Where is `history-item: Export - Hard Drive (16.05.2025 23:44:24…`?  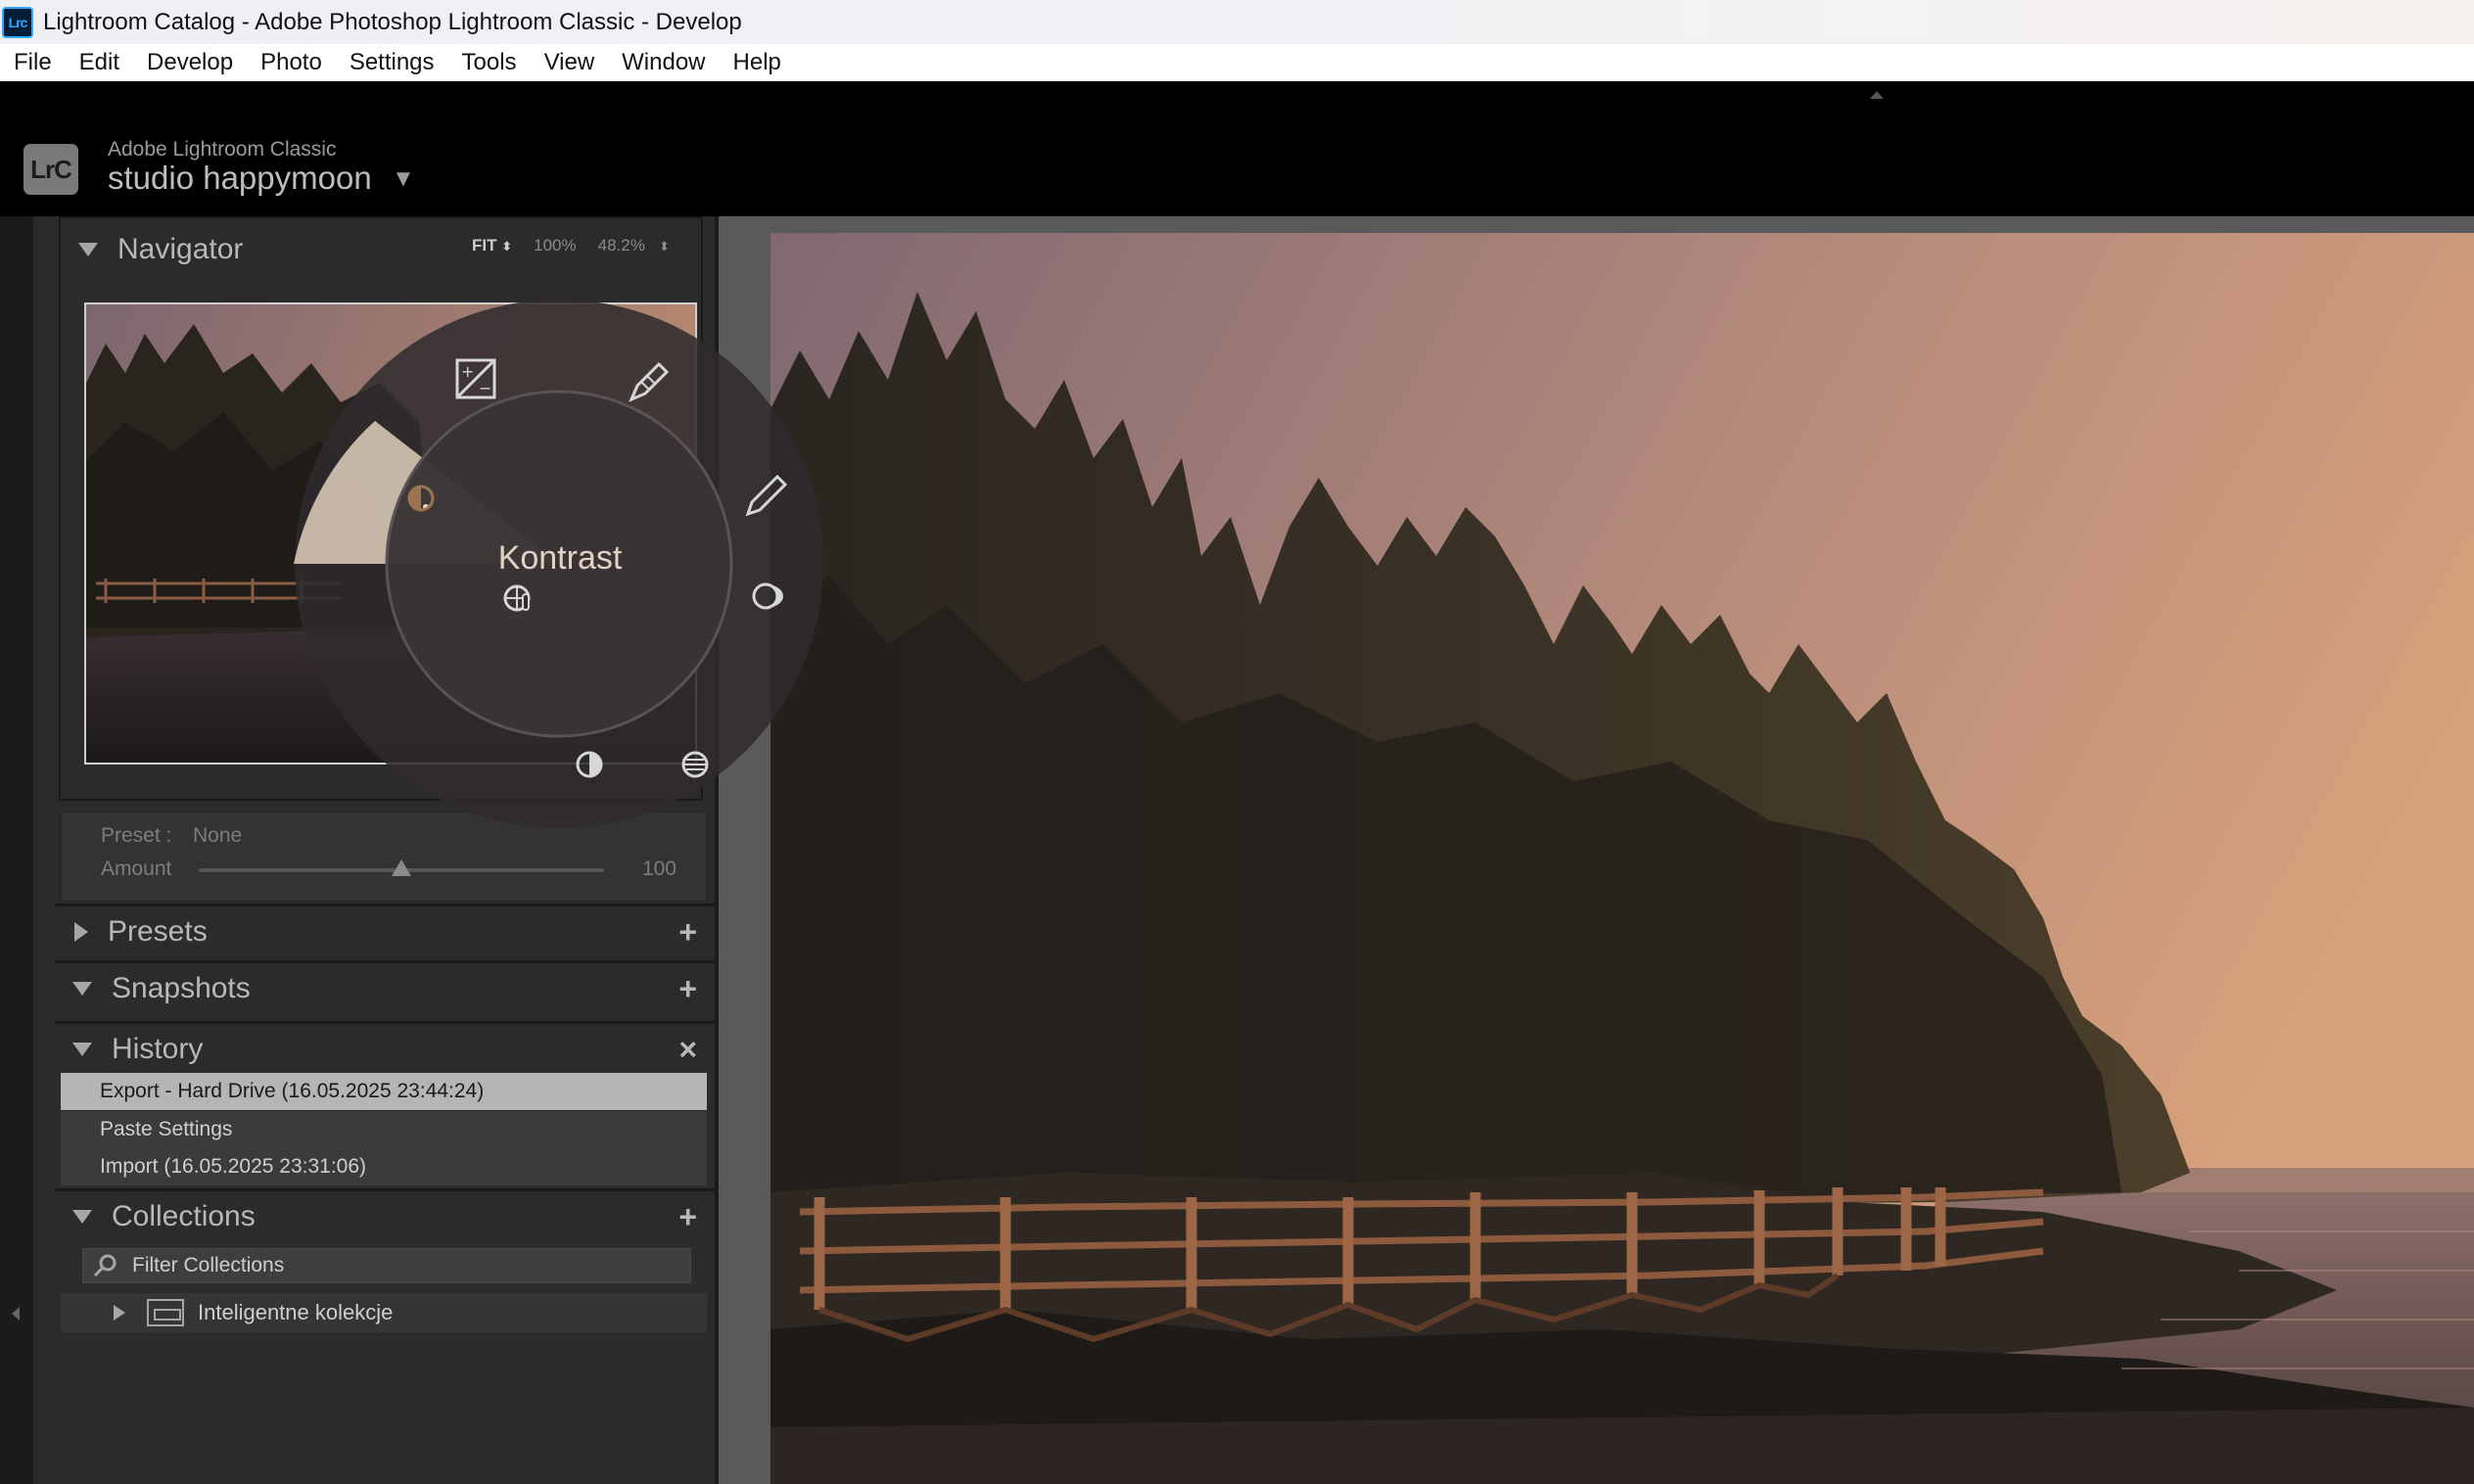
history-item: Export - Hard Drive (16.05.2025 23:44:24… is located at coordinates (384, 1091).